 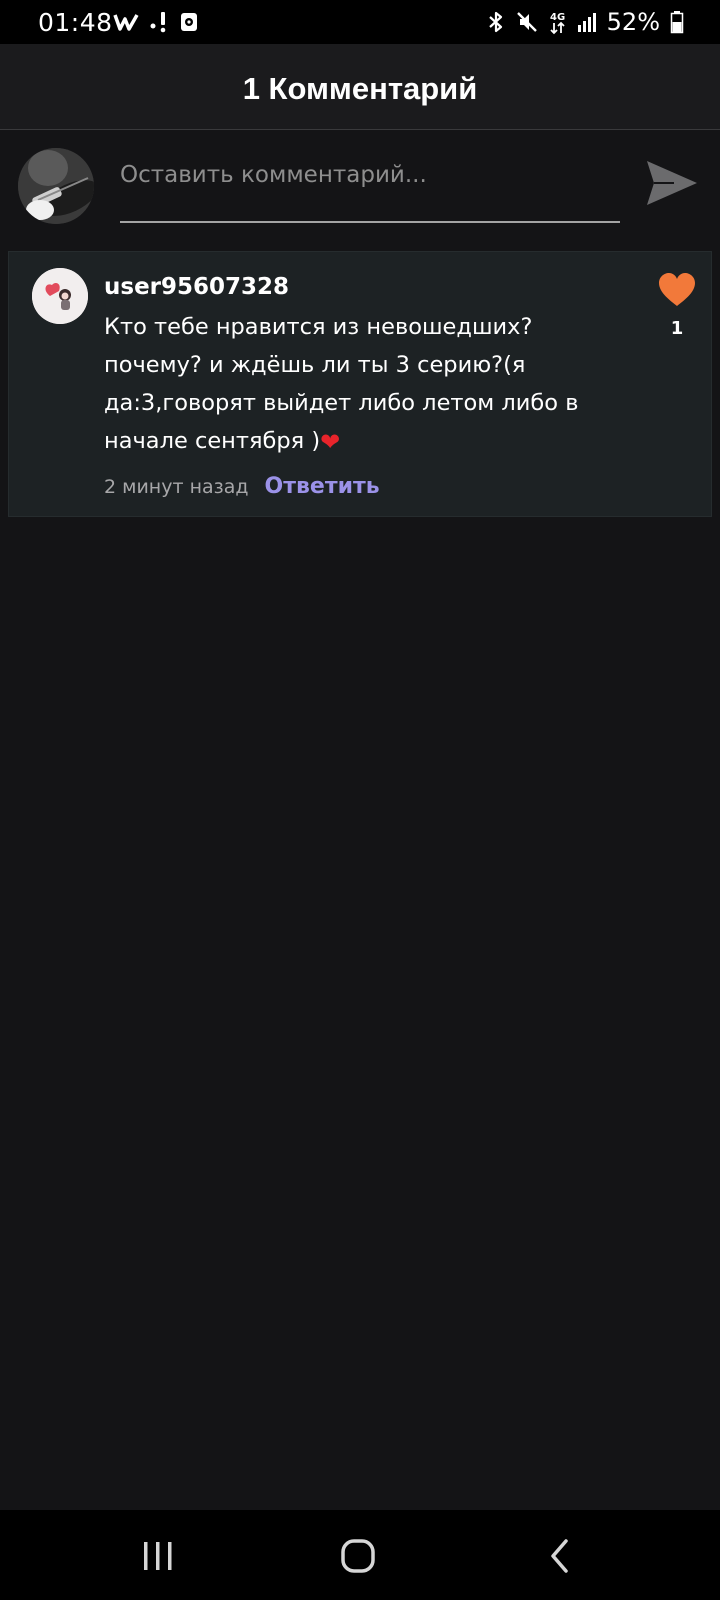 I want to click on status-left-icons, so click(x=156, y=22).